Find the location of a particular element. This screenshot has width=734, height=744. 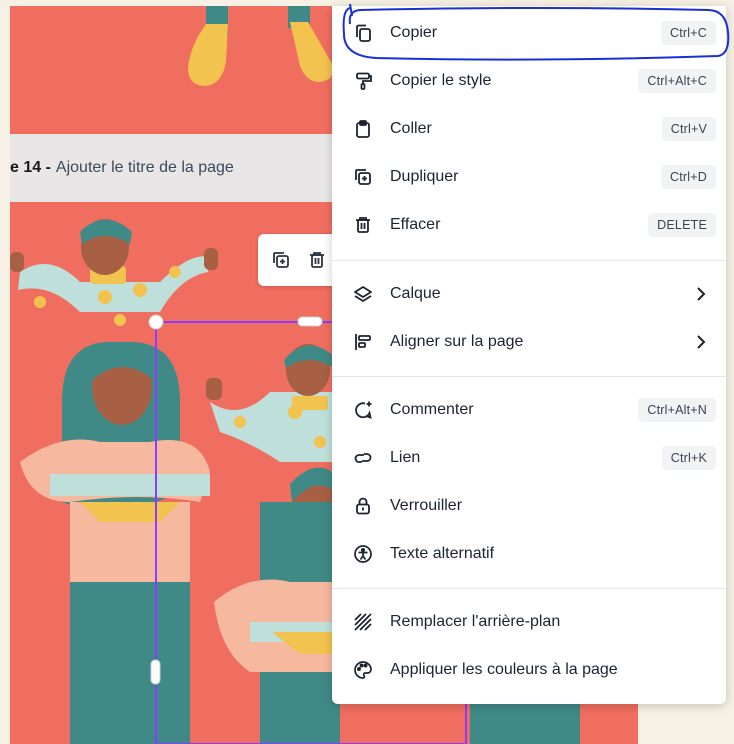

clipboard-icon is located at coordinates (363, 129).